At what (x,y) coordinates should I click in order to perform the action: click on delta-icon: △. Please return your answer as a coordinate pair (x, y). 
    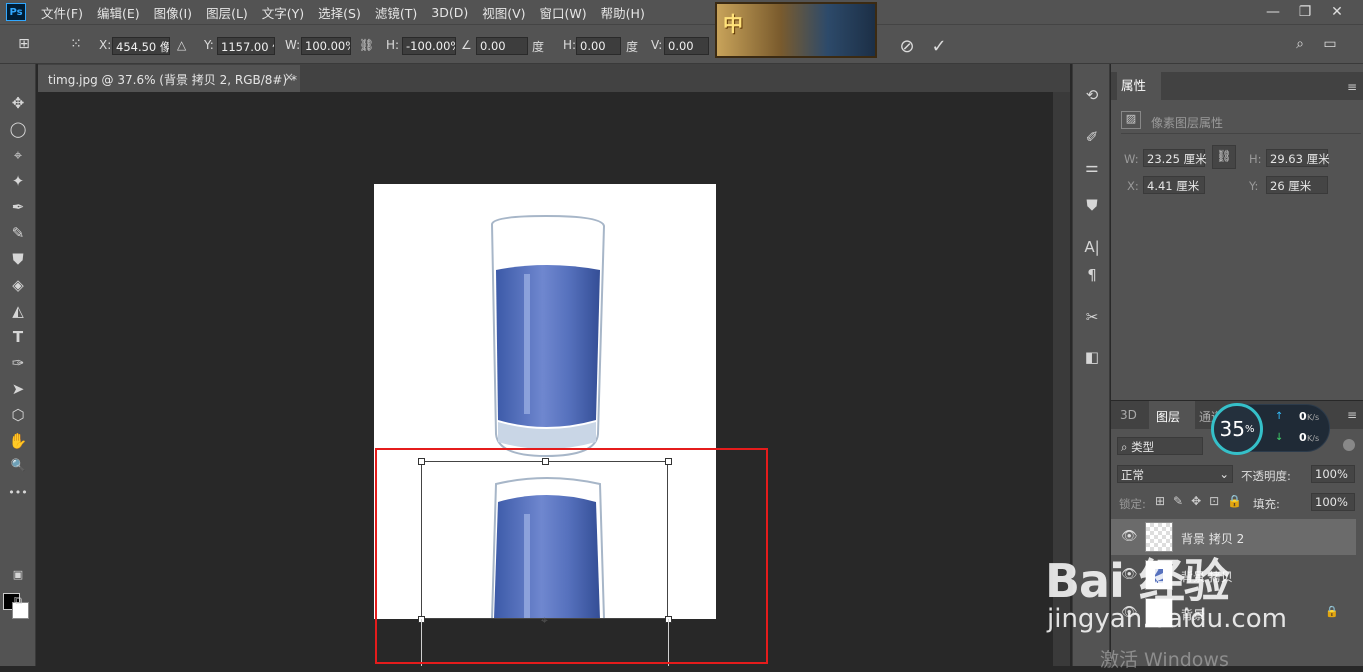
    Looking at the image, I should click on (181, 45).